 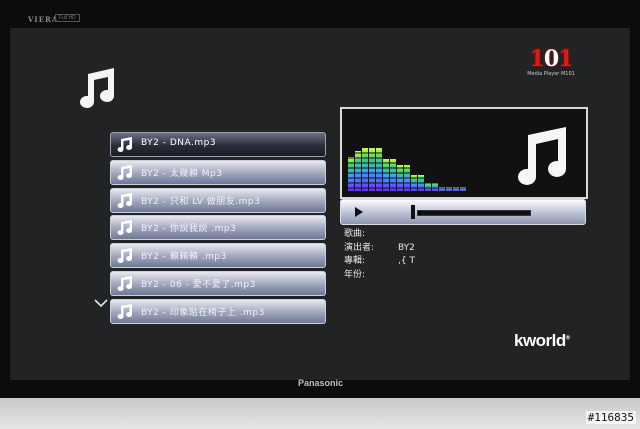 I want to click on playlist-item: BY2 - 太幾賴 Mp3, so click(x=218, y=172).